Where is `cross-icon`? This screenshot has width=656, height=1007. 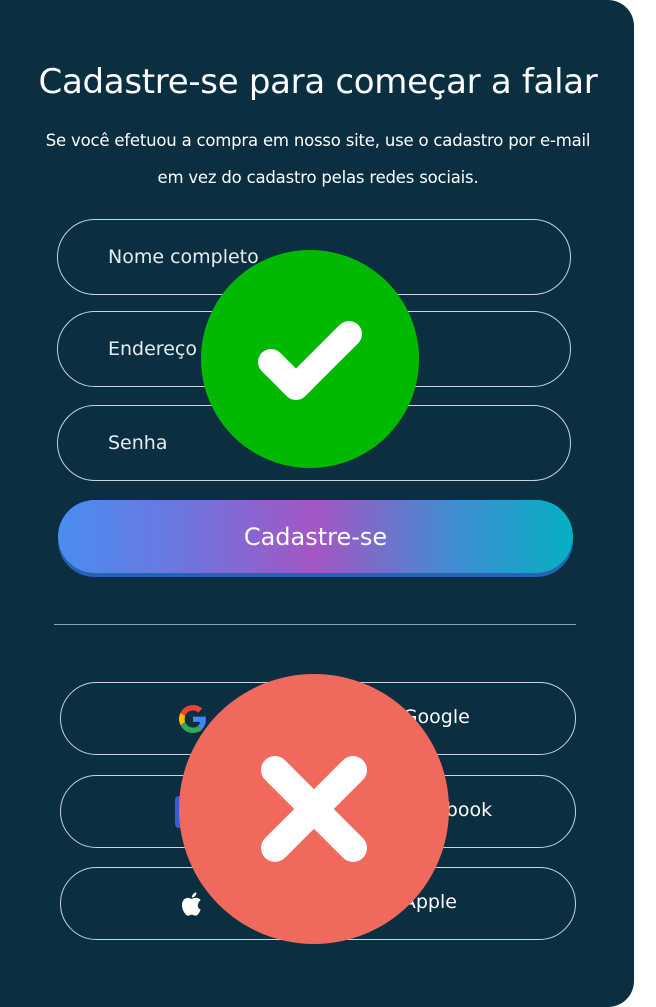
cross-icon is located at coordinates (314, 809).